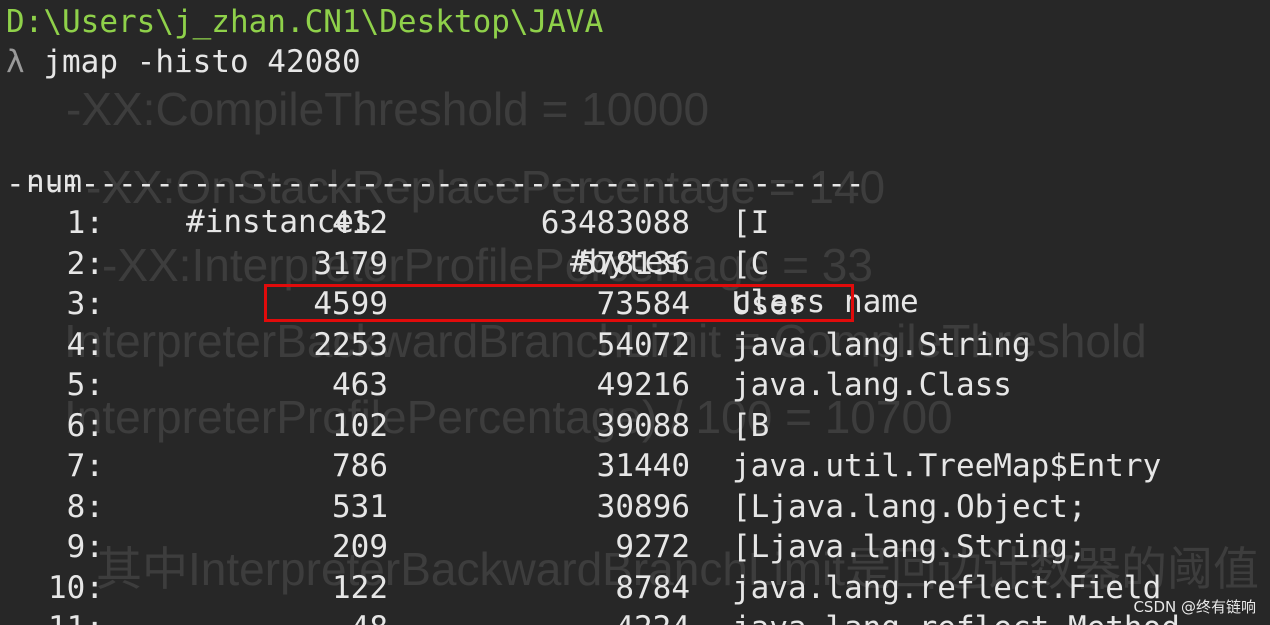  What do you see at coordinates (652, 616) in the screenshot?
I see `row-bytes: 4224` at bounding box center [652, 616].